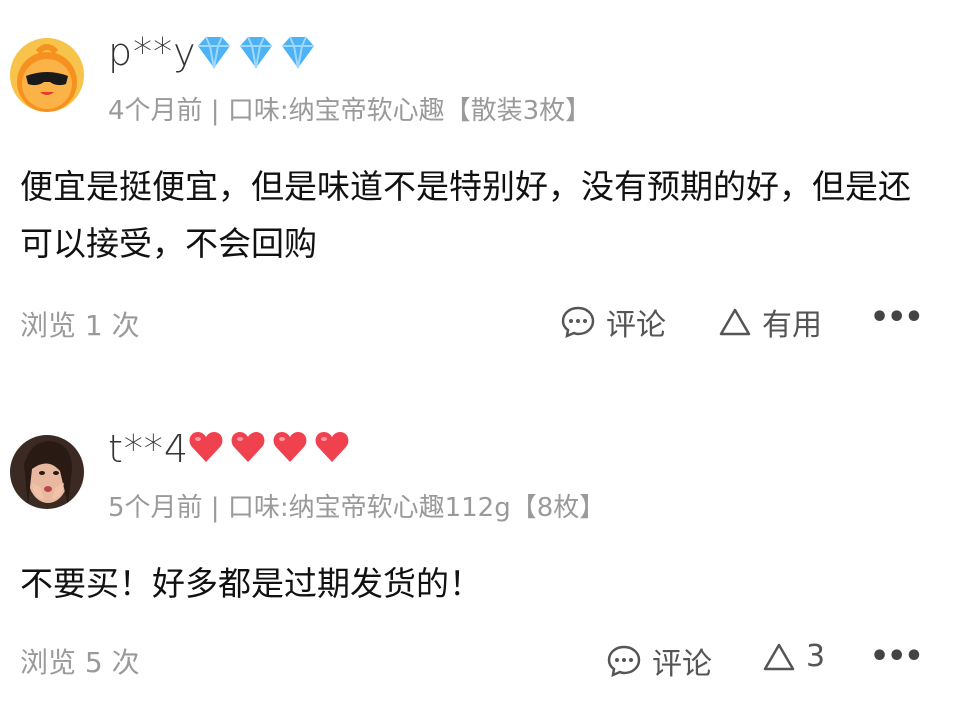  What do you see at coordinates (80, 662) in the screenshot?
I see `view-count: 浏览 5 次` at bounding box center [80, 662].